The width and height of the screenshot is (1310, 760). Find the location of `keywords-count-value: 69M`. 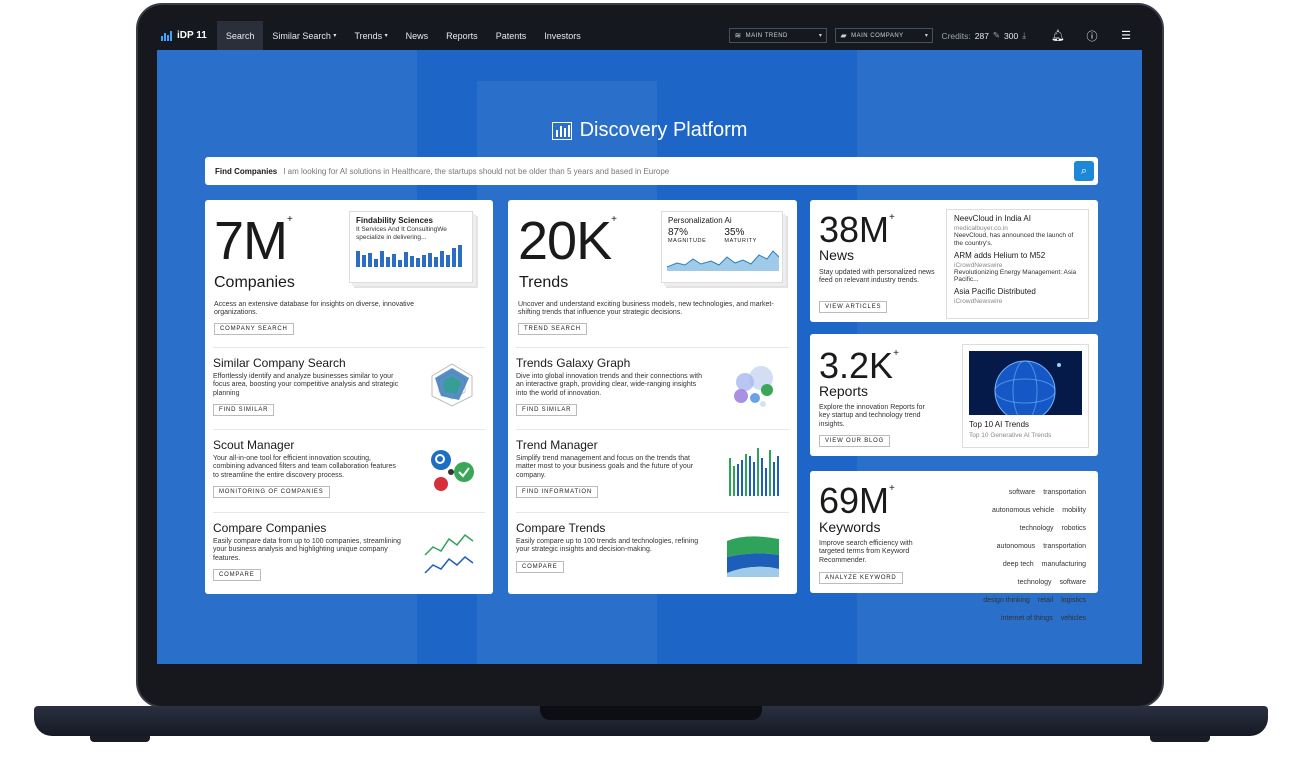

keywords-count-value: 69M is located at coordinates (854, 500).